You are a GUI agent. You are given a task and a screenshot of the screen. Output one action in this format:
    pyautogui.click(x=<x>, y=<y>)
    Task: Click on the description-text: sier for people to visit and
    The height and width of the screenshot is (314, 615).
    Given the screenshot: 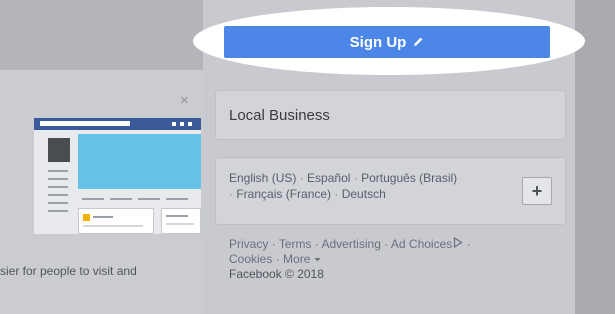 What is the action you would take?
    pyautogui.click(x=68, y=271)
    